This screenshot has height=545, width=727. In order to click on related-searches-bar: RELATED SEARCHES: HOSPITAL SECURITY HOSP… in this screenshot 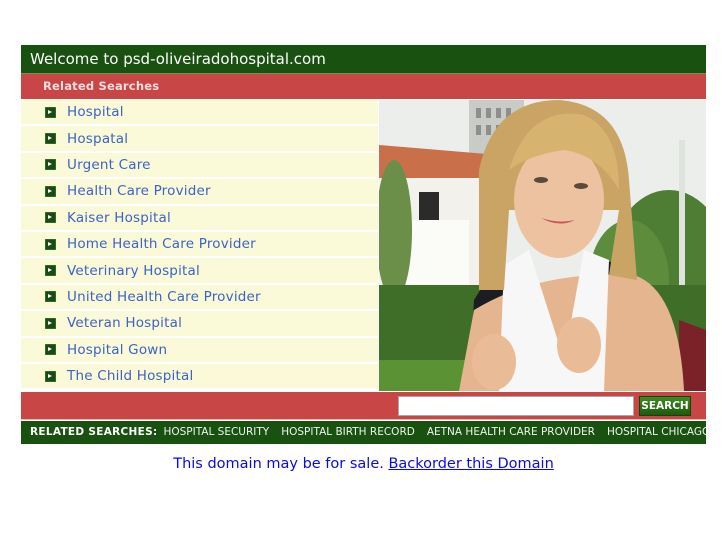, I will do `click(365, 432)`.